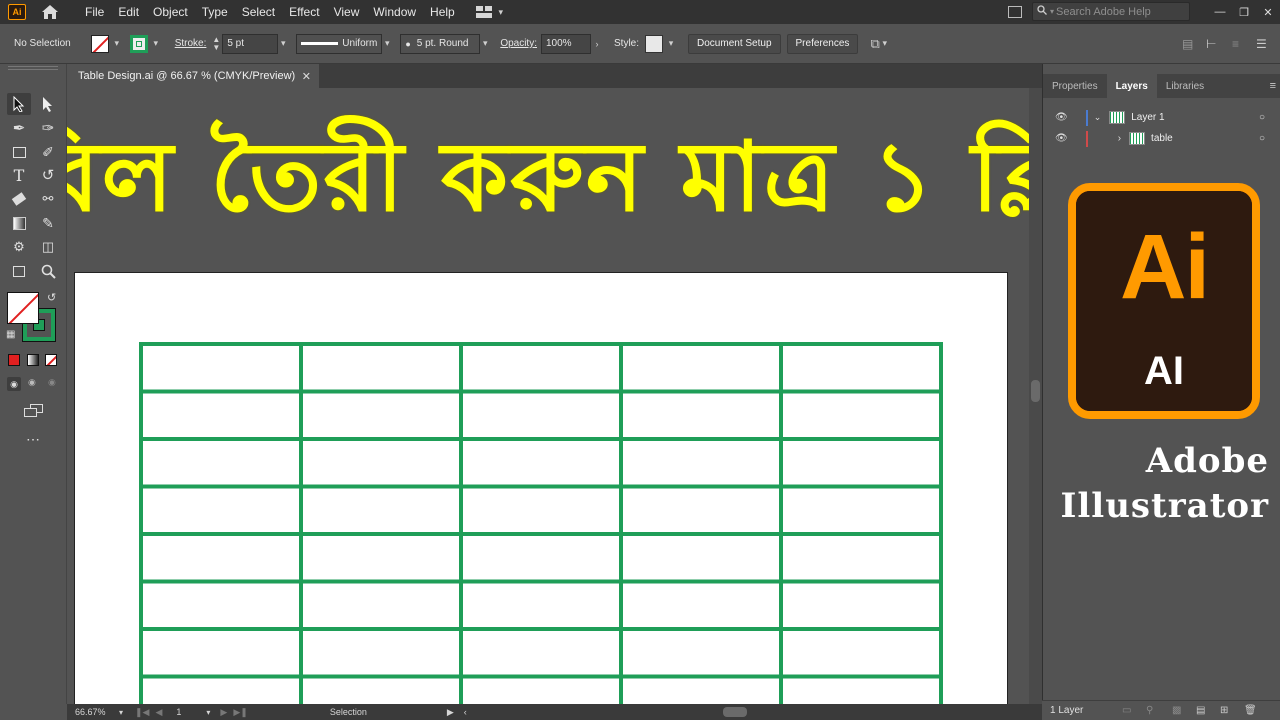 The width and height of the screenshot is (1280, 720). Describe the element at coordinates (1235, 44) in the screenshot. I see `panel-menu-icon: ≡` at that location.